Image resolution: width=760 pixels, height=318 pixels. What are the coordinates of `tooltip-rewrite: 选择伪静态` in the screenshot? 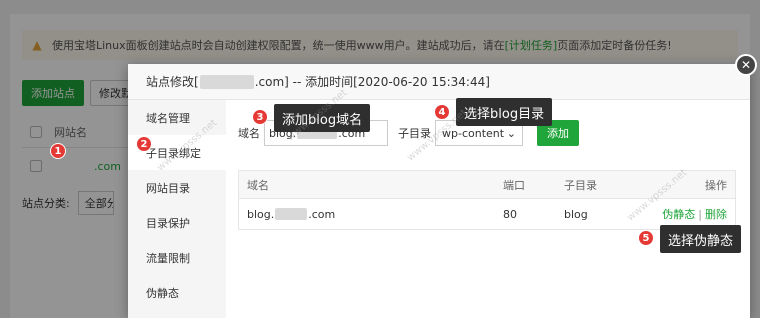 It's located at (701, 239).